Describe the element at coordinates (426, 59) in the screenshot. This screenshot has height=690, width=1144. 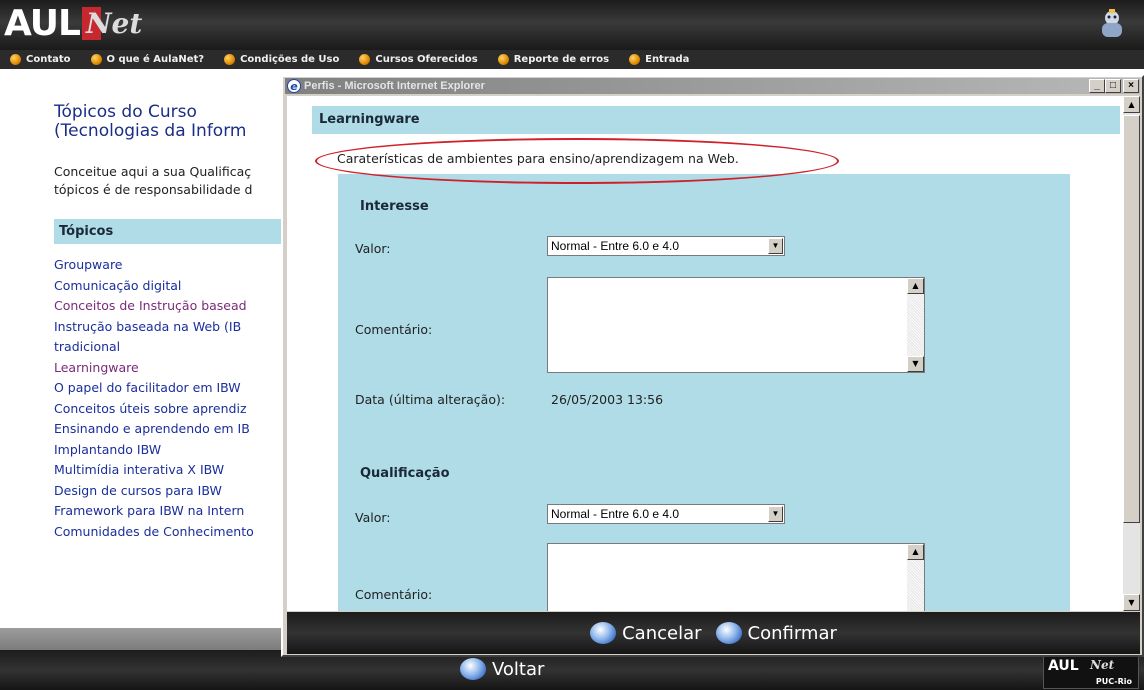
I see `menu-label: Cursos Oferecidos` at that location.